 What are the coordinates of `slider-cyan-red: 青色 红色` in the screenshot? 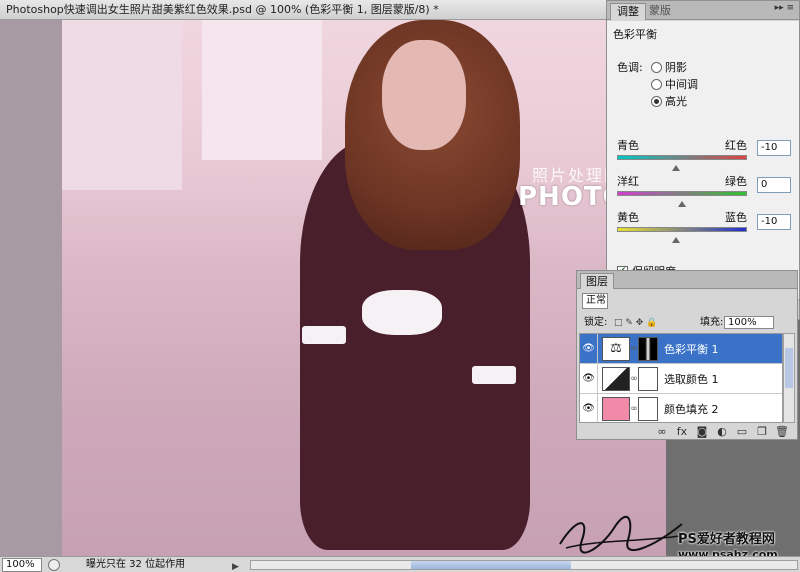 It's located at (682, 154).